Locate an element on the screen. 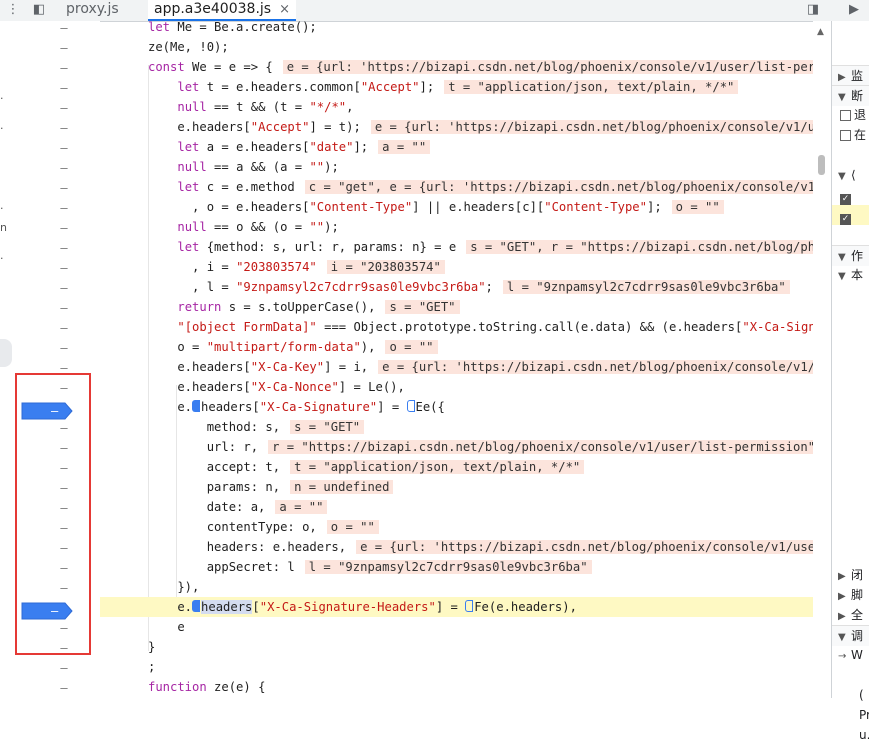  section-header: ▶ 监 is located at coordinates (850, 75).